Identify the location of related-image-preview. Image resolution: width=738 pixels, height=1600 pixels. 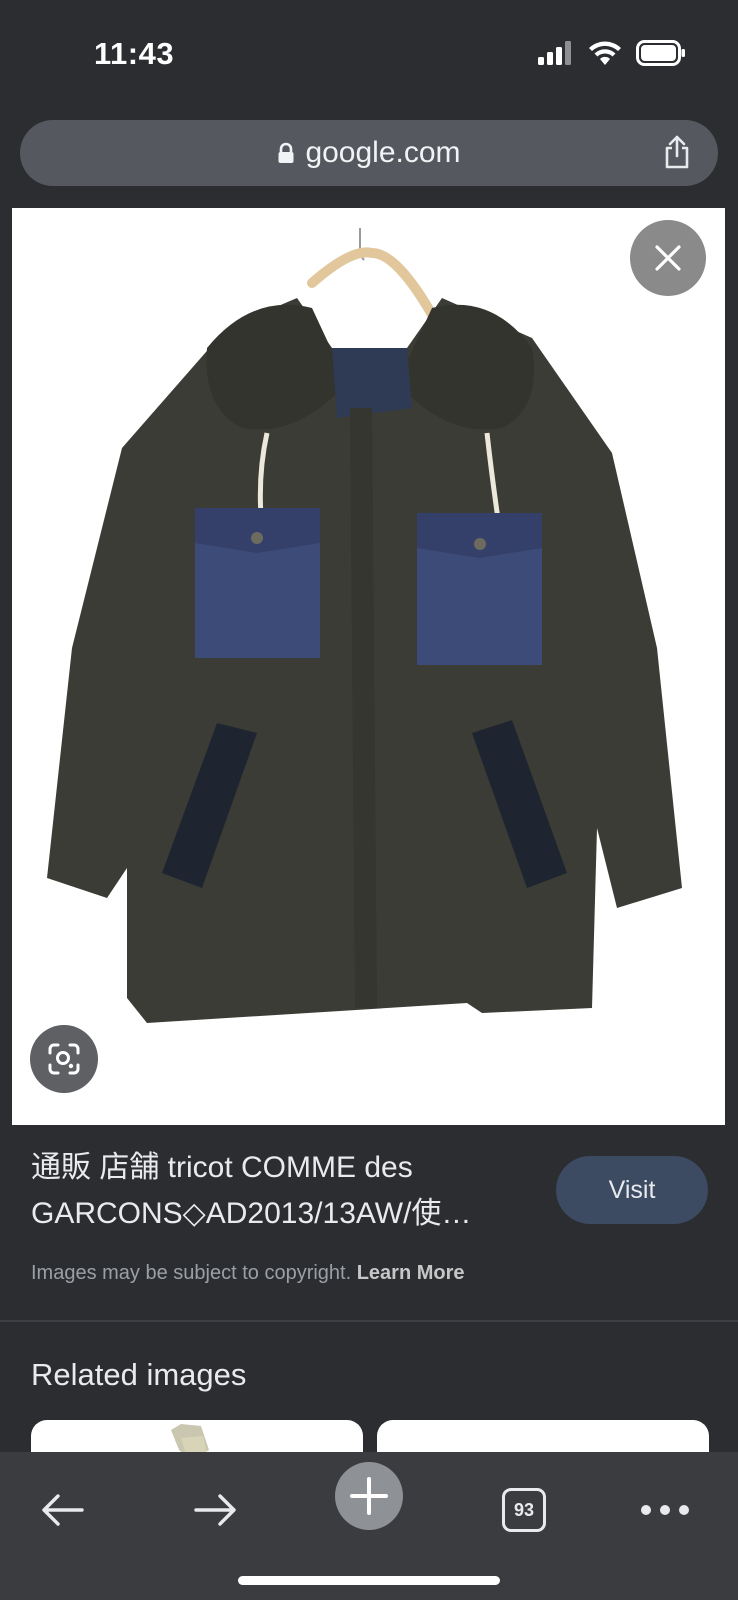
(190, 1438).